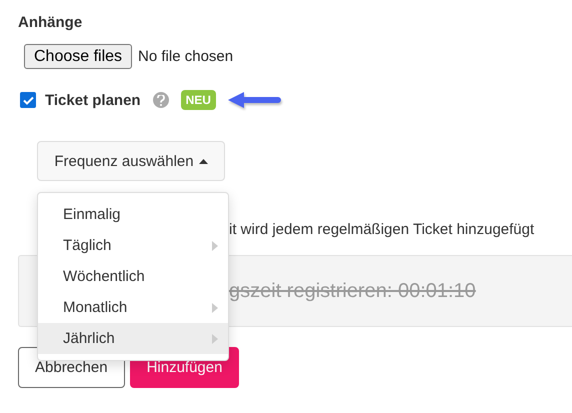  Describe the element at coordinates (133, 214) in the screenshot. I see `menu-item: Einmalig` at that location.